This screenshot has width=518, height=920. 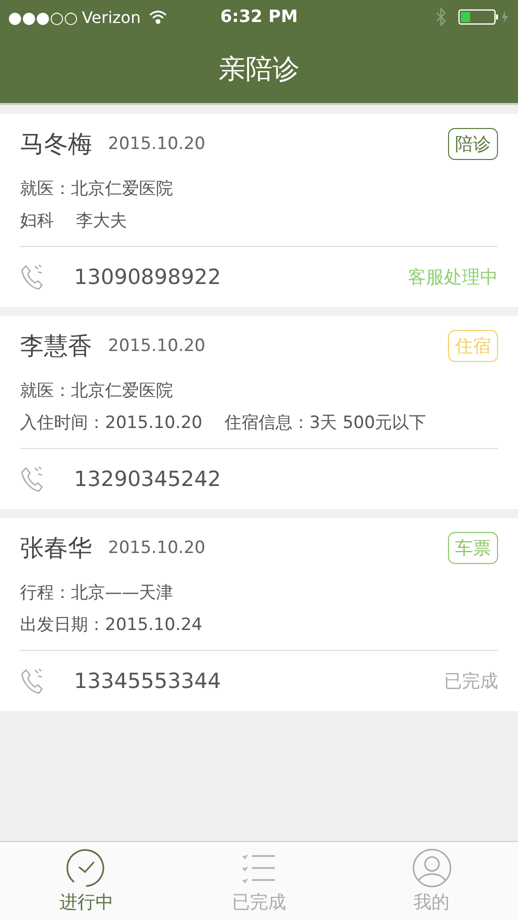 What do you see at coordinates (453, 277) in the screenshot?
I see `order-status: 客服处理中` at bounding box center [453, 277].